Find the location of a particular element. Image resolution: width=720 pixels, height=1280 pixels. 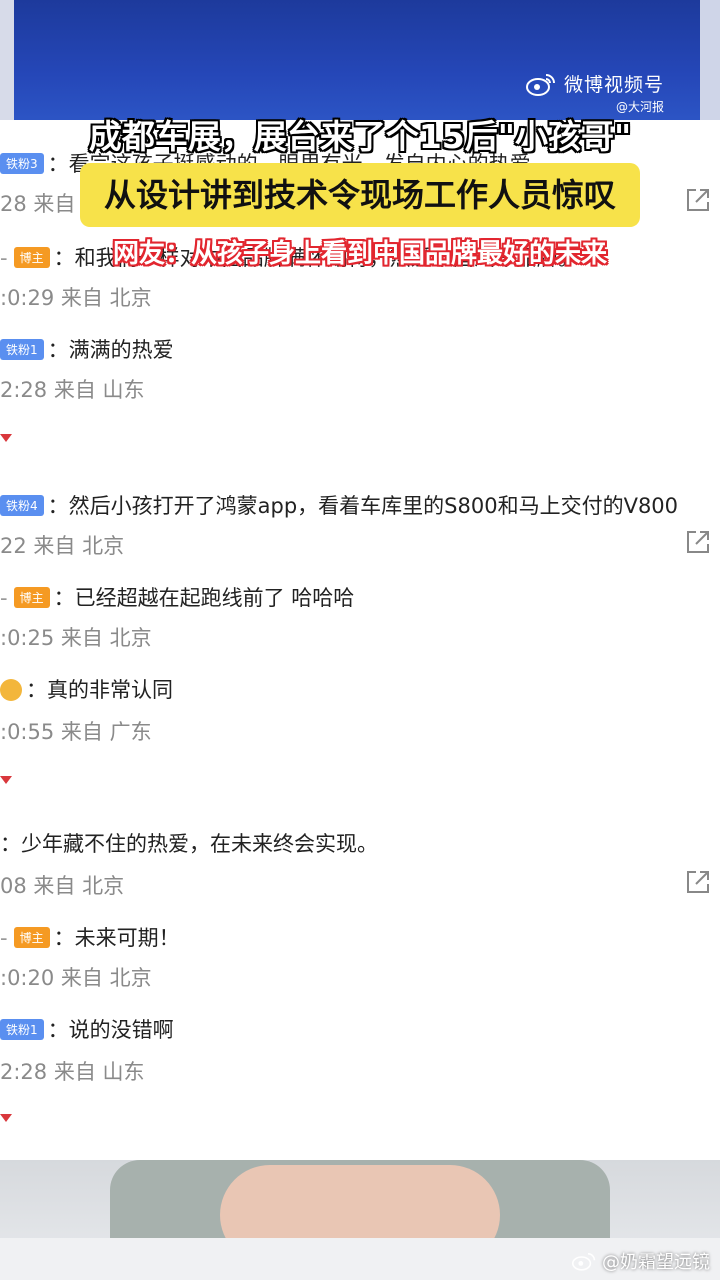

comment-meta: 22 来自 北京 is located at coordinates (62, 546).